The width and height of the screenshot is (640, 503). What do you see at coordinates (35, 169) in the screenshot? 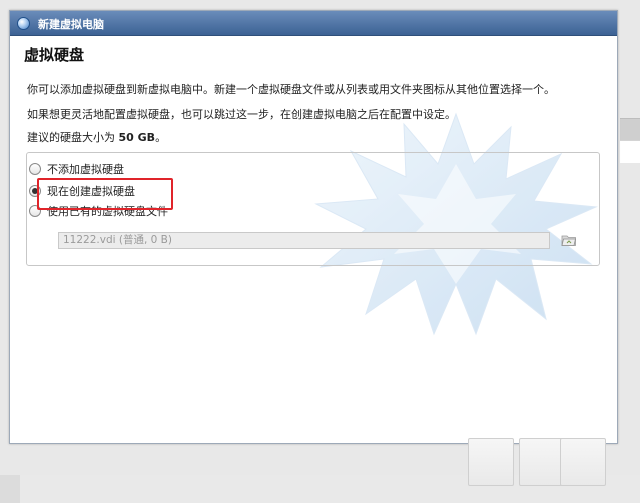
I see `radio-button` at bounding box center [35, 169].